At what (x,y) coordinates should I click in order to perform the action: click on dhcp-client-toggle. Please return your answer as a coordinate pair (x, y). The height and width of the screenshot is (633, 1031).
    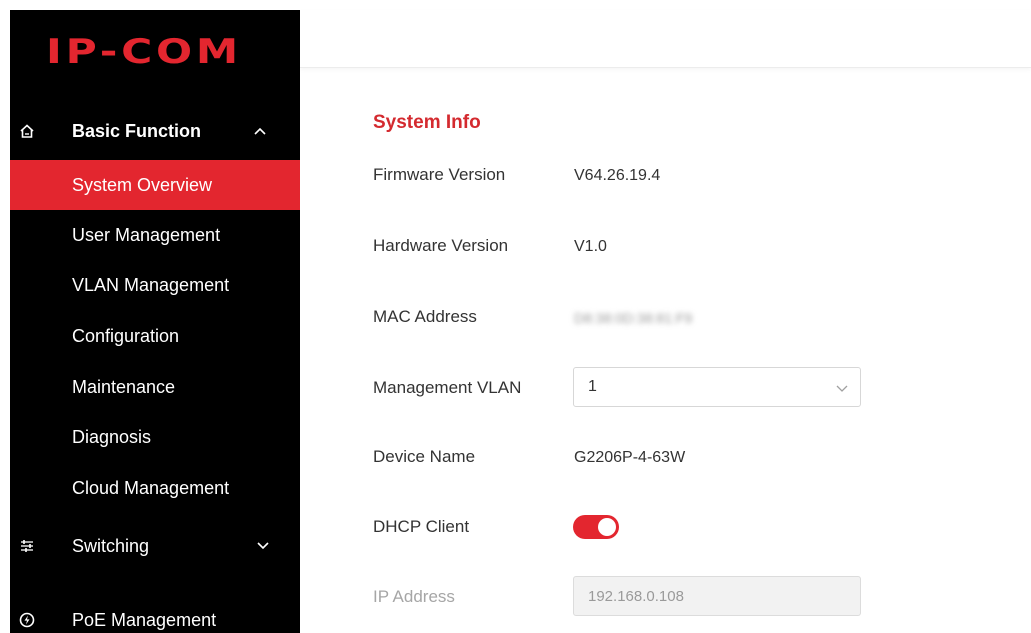
    Looking at the image, I should click on (596, 527).